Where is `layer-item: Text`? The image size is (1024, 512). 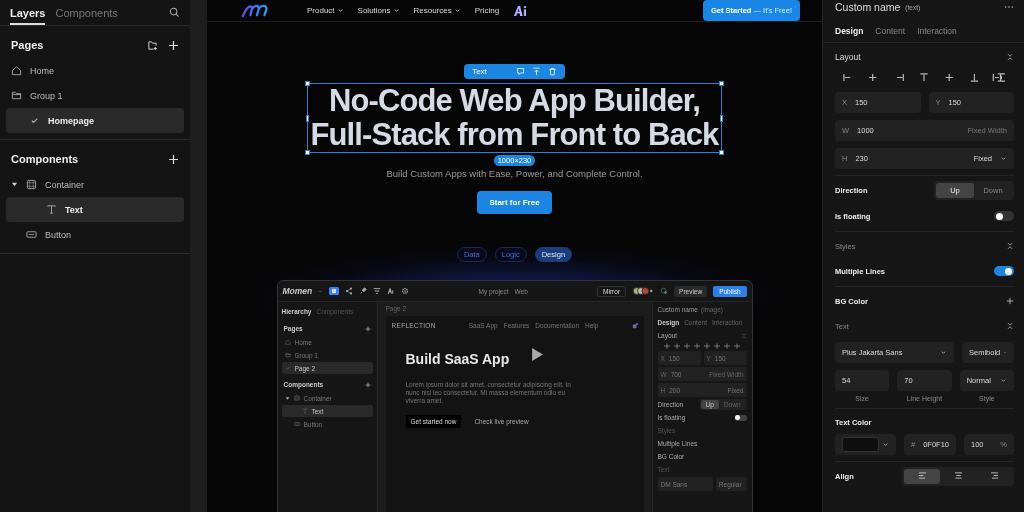 layer-item: Text is located at coordinates (95, 209).